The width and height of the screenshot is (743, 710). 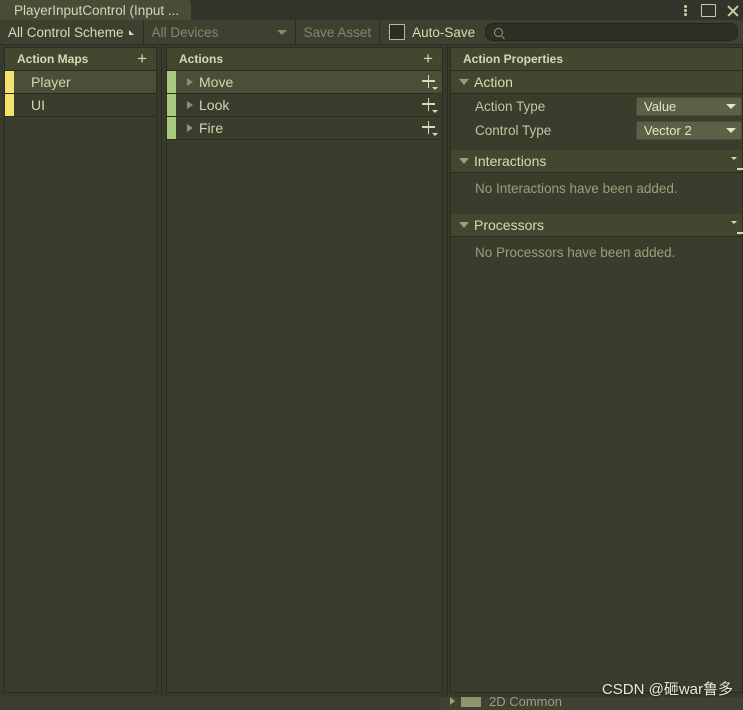 What do you see at coordinates (597, 163) in the screenshot?
I see `interactions-section-foldout: Interactions` at bounding box center [597, 163].